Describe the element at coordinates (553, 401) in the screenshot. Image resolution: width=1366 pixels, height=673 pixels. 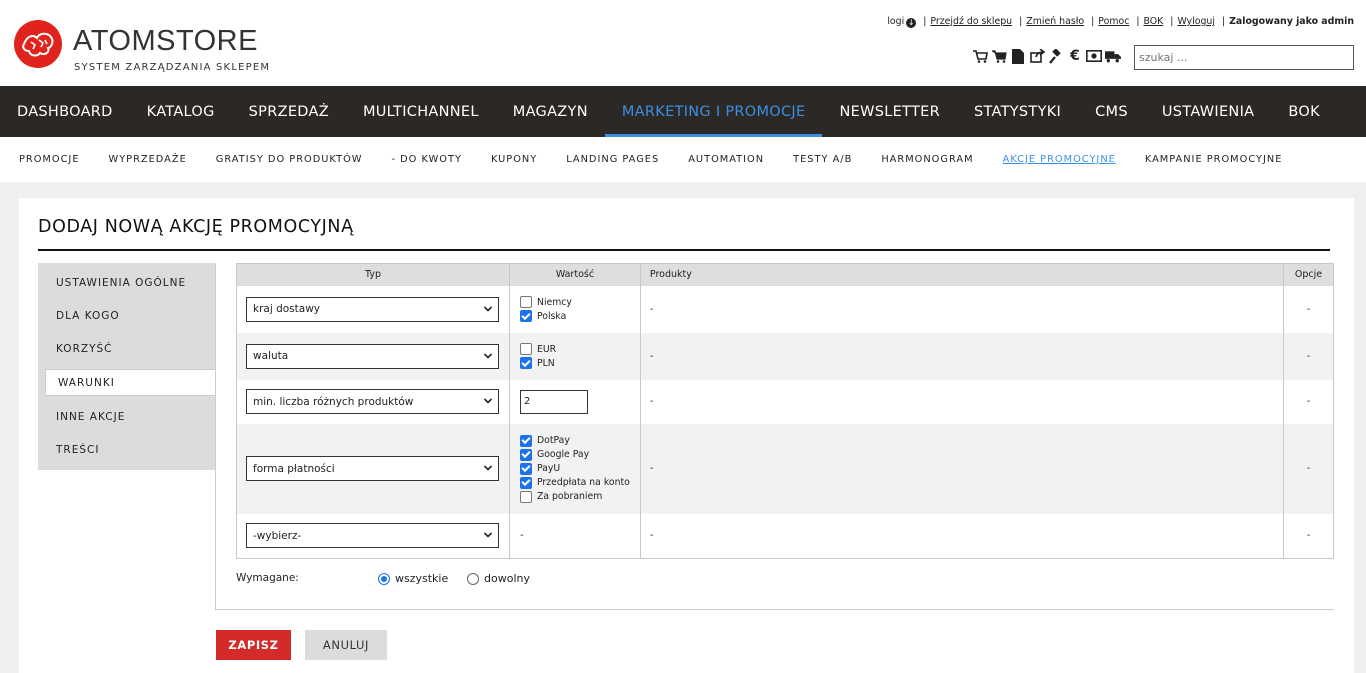
I see `min-products-input: 2` at that location.